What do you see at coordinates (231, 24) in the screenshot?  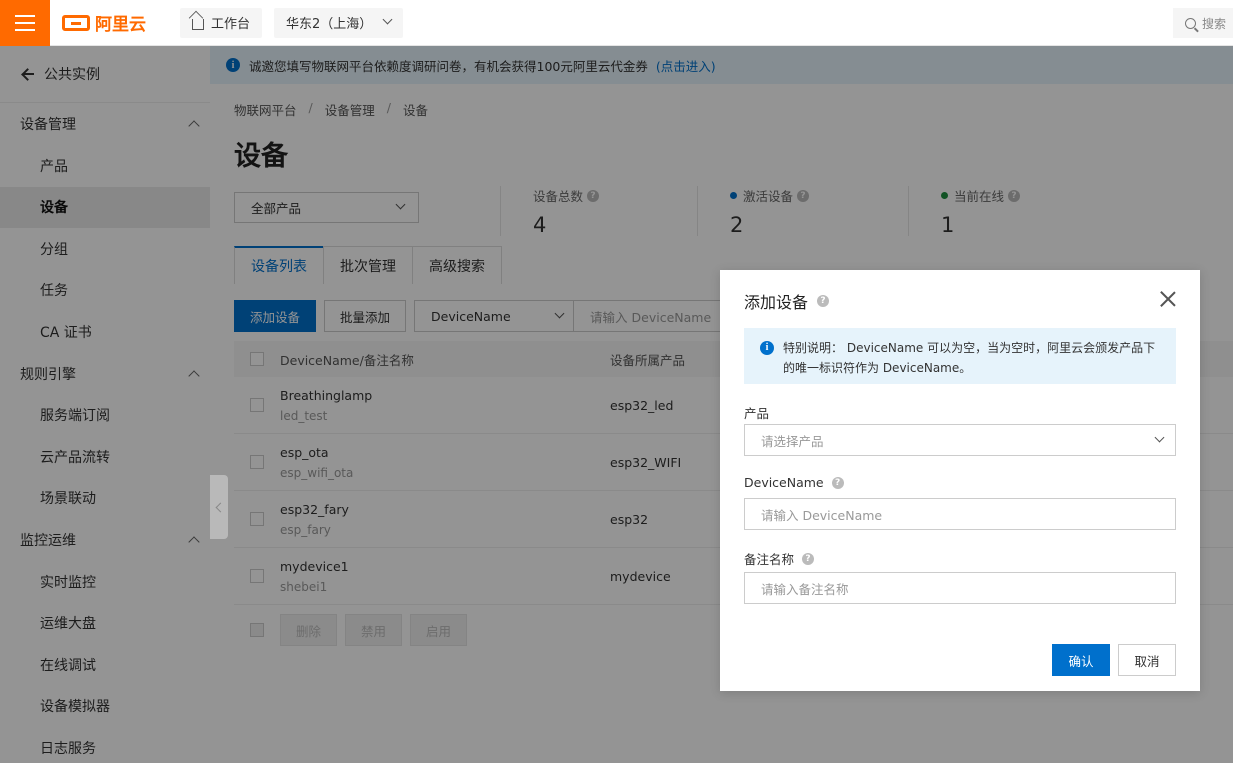 I see `workbench-label: 工作台` at bounding box center [231, 24].